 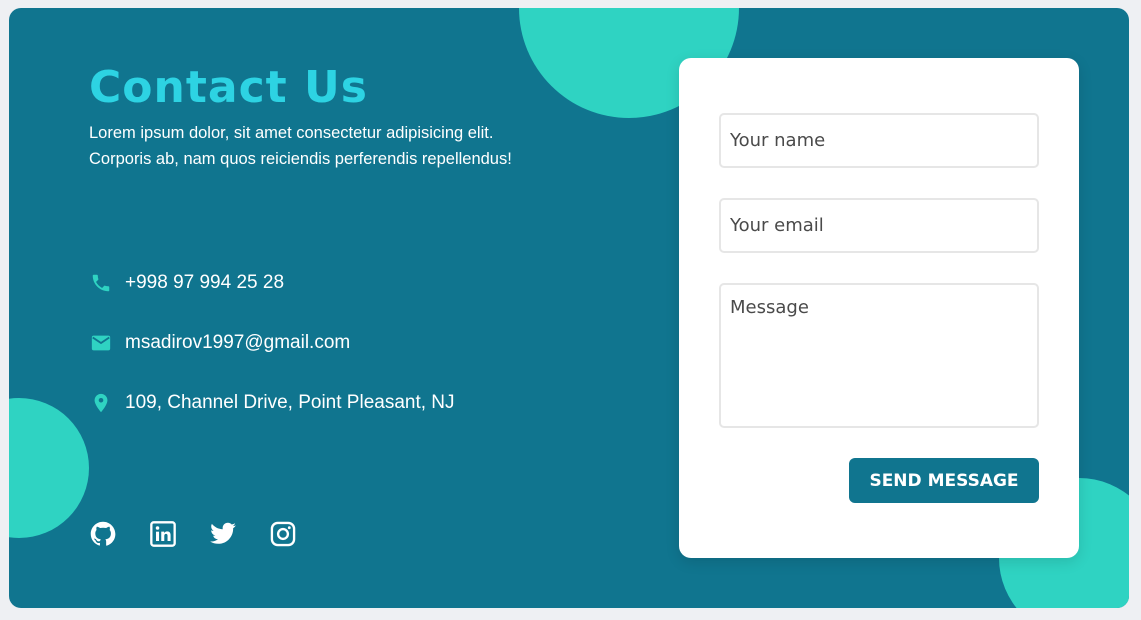 I want to click on contact-email-text: msadirov1997@gmail.com, so click(x=238, y=342).